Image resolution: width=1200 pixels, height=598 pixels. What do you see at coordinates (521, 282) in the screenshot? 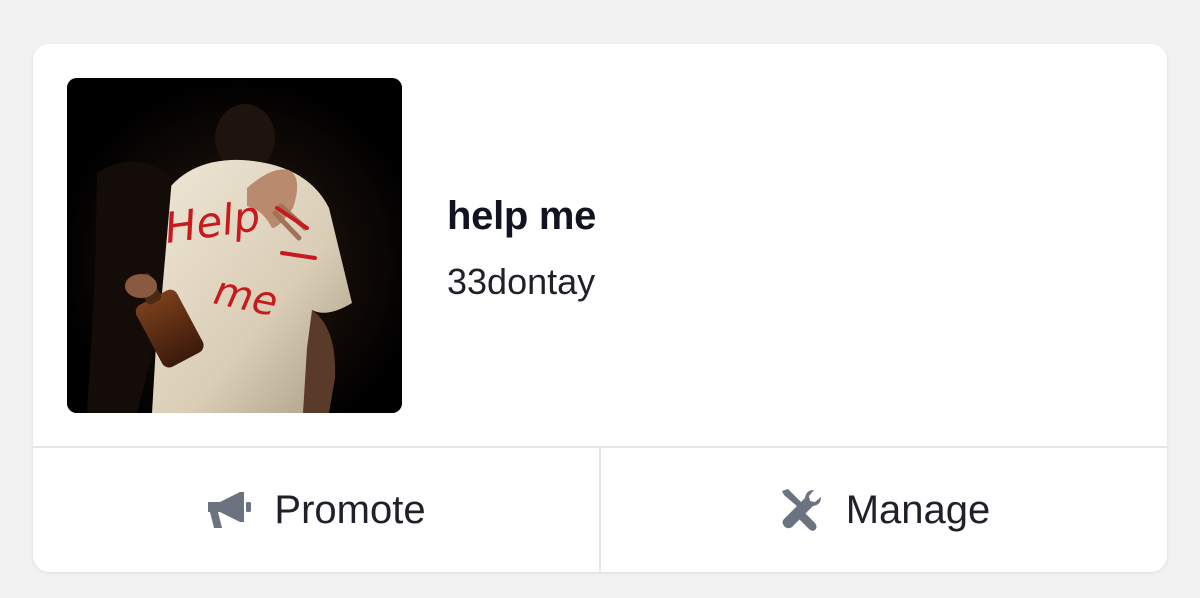
I see `track-artist: 33dontay` at bounding box center [521, 282].